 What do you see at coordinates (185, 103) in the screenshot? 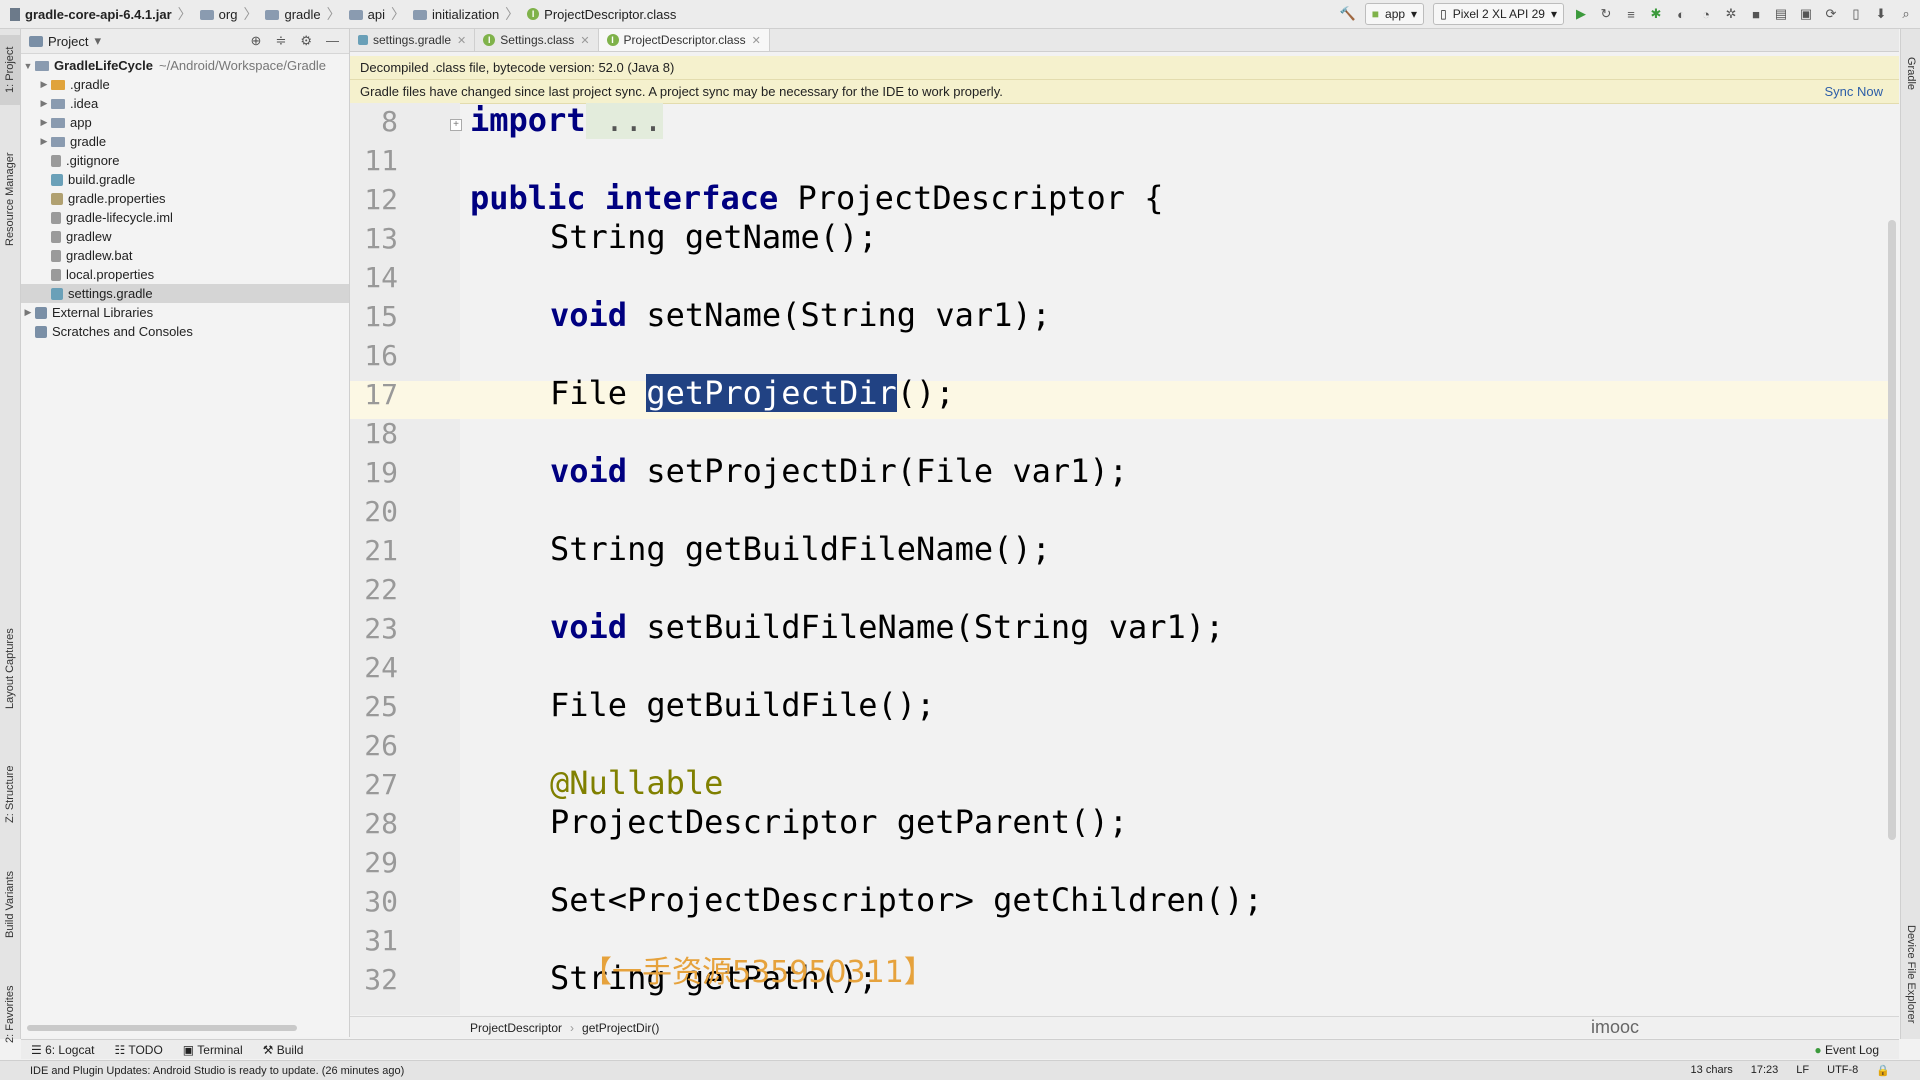
I see `tree-item-idea: ▶ .idea` at bounding box center [185, 103].